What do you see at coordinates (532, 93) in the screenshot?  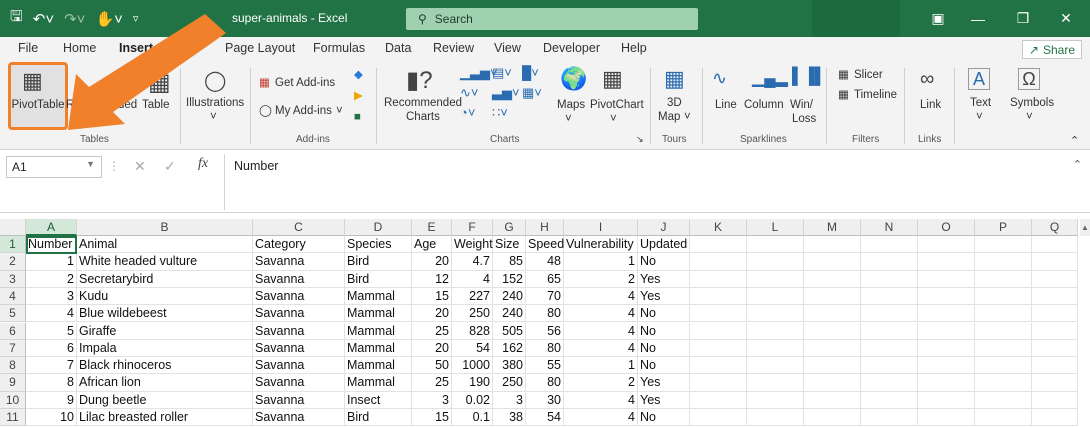 I see `combo-chart-icon: ▦˅` at bounding box center [532, 93].